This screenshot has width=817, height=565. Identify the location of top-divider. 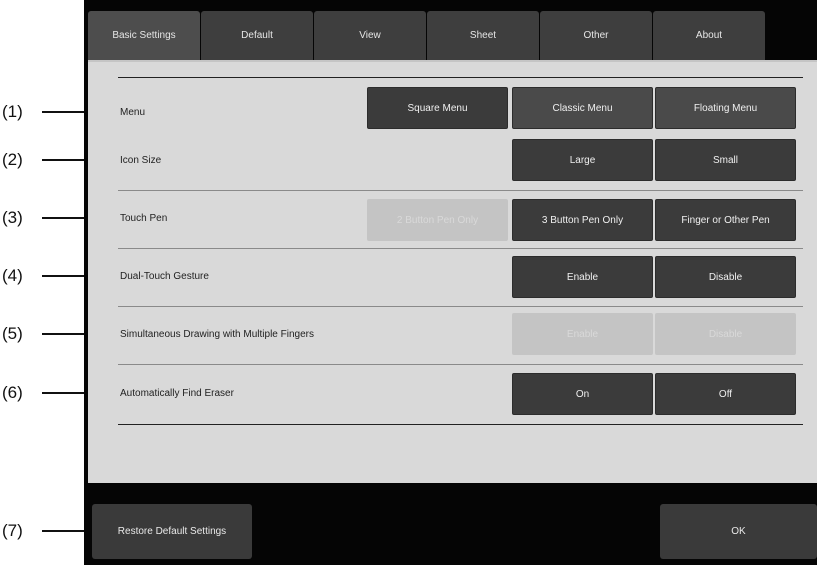
(460, 77).